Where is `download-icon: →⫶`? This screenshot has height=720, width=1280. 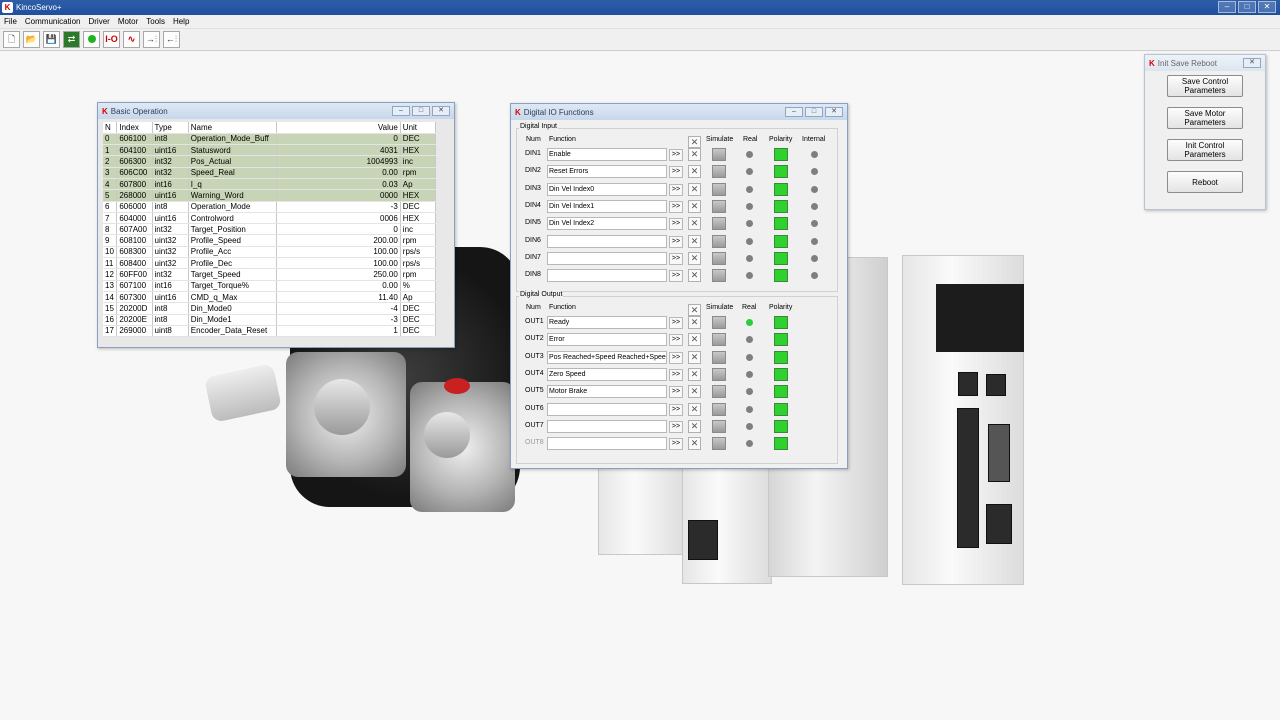 download-icon: →⫶ is located at coordinates (151, 39).